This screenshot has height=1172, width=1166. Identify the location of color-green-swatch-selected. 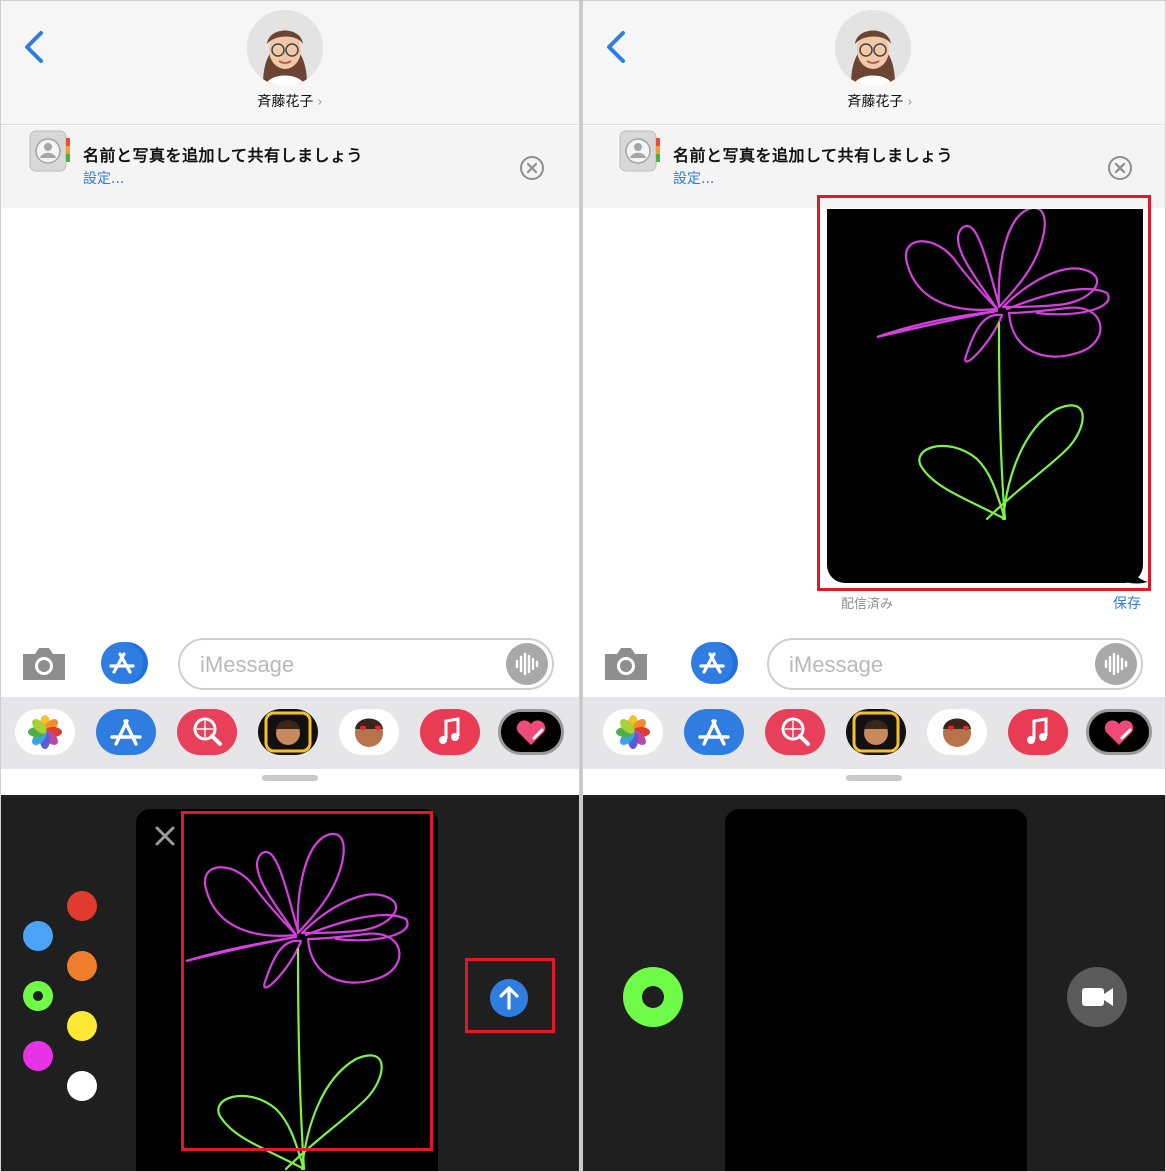
(38, 996).